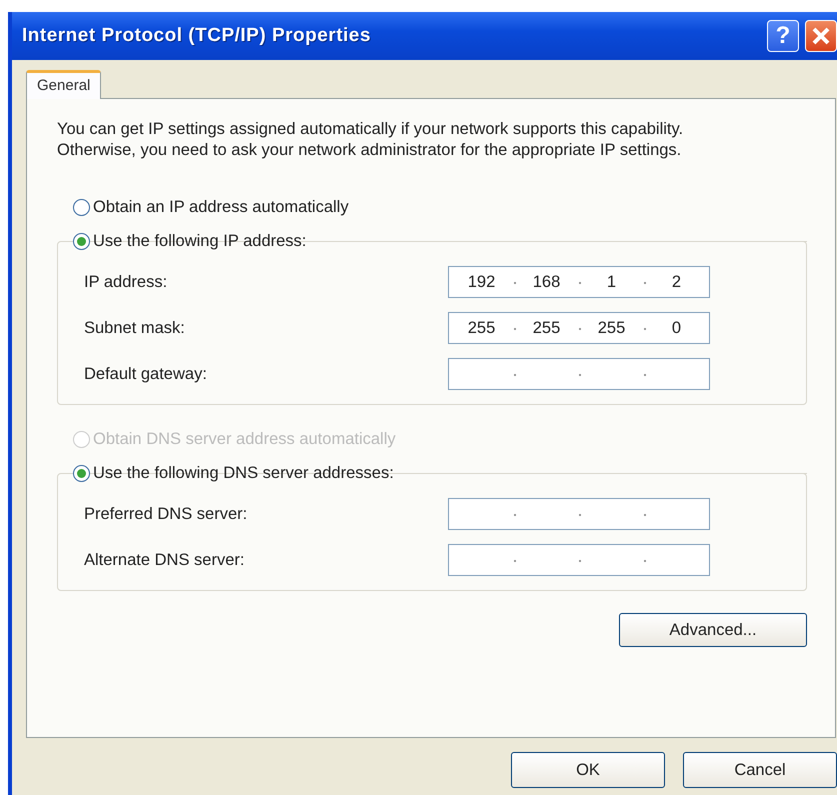  Describe the element at coordinates (440, 207) in the screenshot. I see `radio-option: Obtain an IP address automatically` at that location.